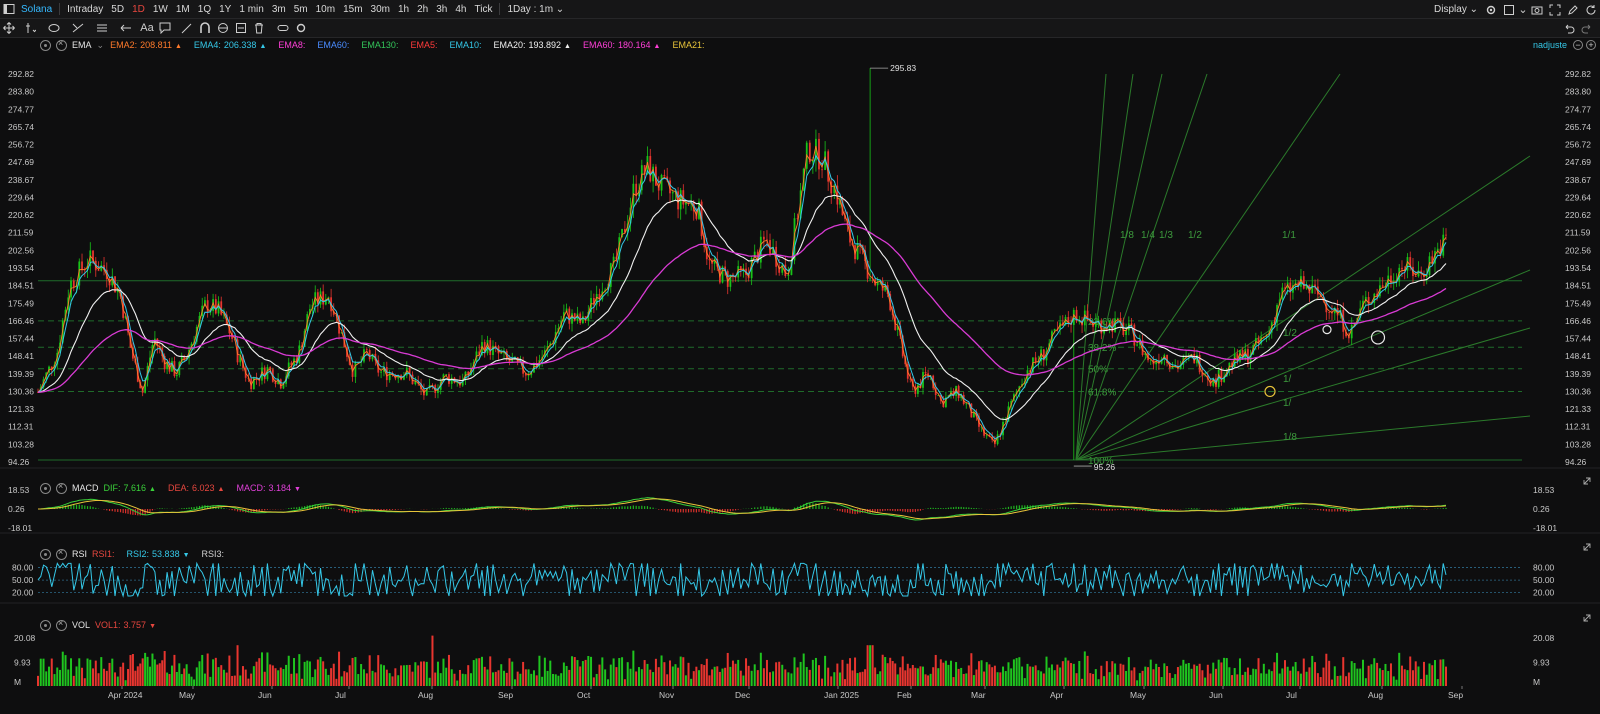 This screenshot has width=1600, height=714. I want to click on rsi-settings-icon, so click(45, 554).